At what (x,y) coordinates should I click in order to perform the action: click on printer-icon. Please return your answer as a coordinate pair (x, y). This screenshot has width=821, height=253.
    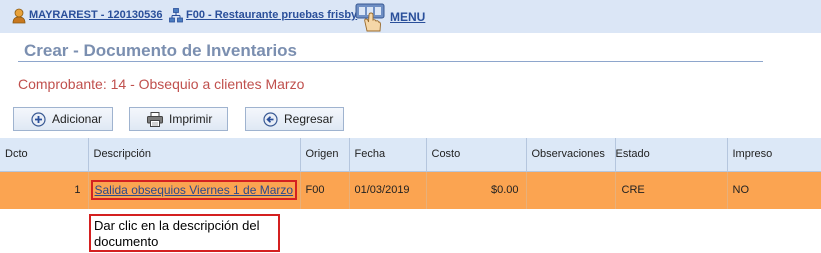
    Looking at the image, I should click on (155, 119).